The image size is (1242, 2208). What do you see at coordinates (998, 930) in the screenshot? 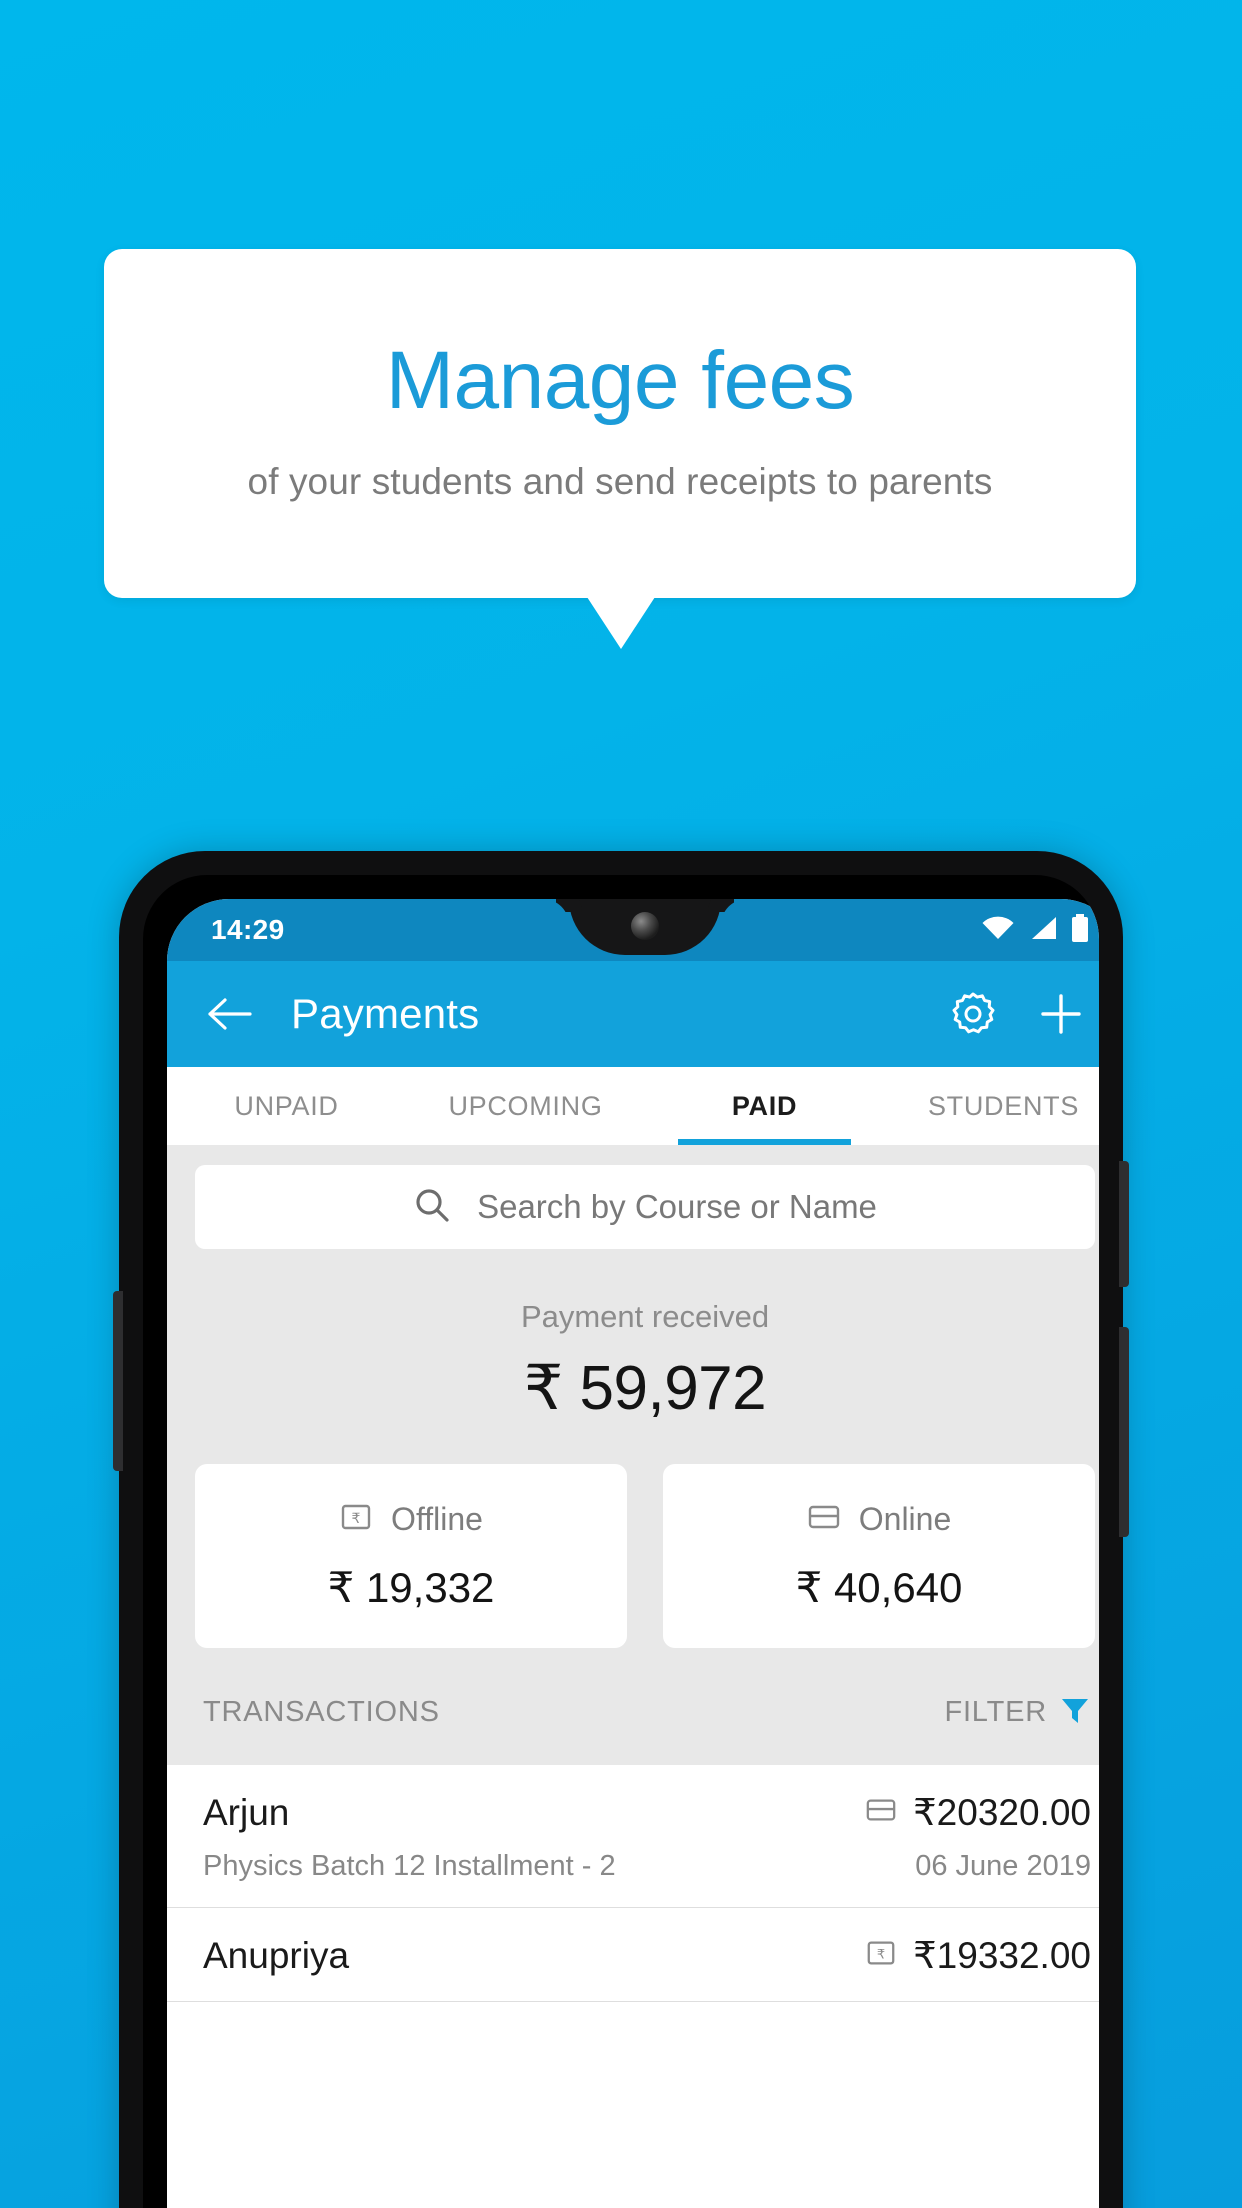
I see `wifi-icon` at bounding box center [998, 930].